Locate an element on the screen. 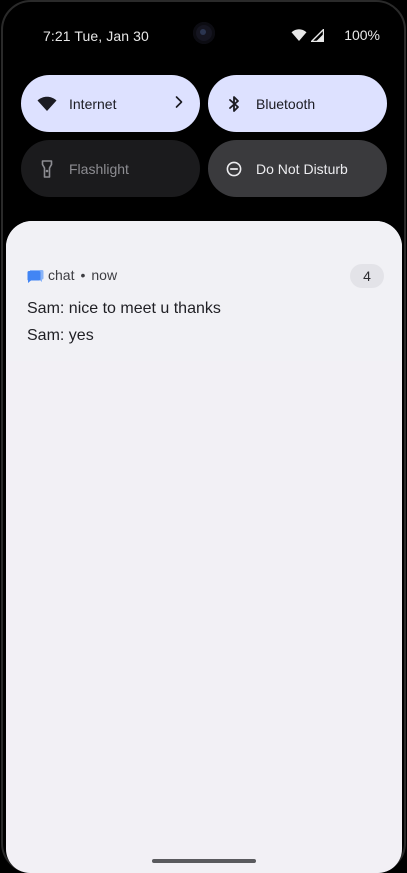  chat-app-icon is located at coordinates (35, 276).